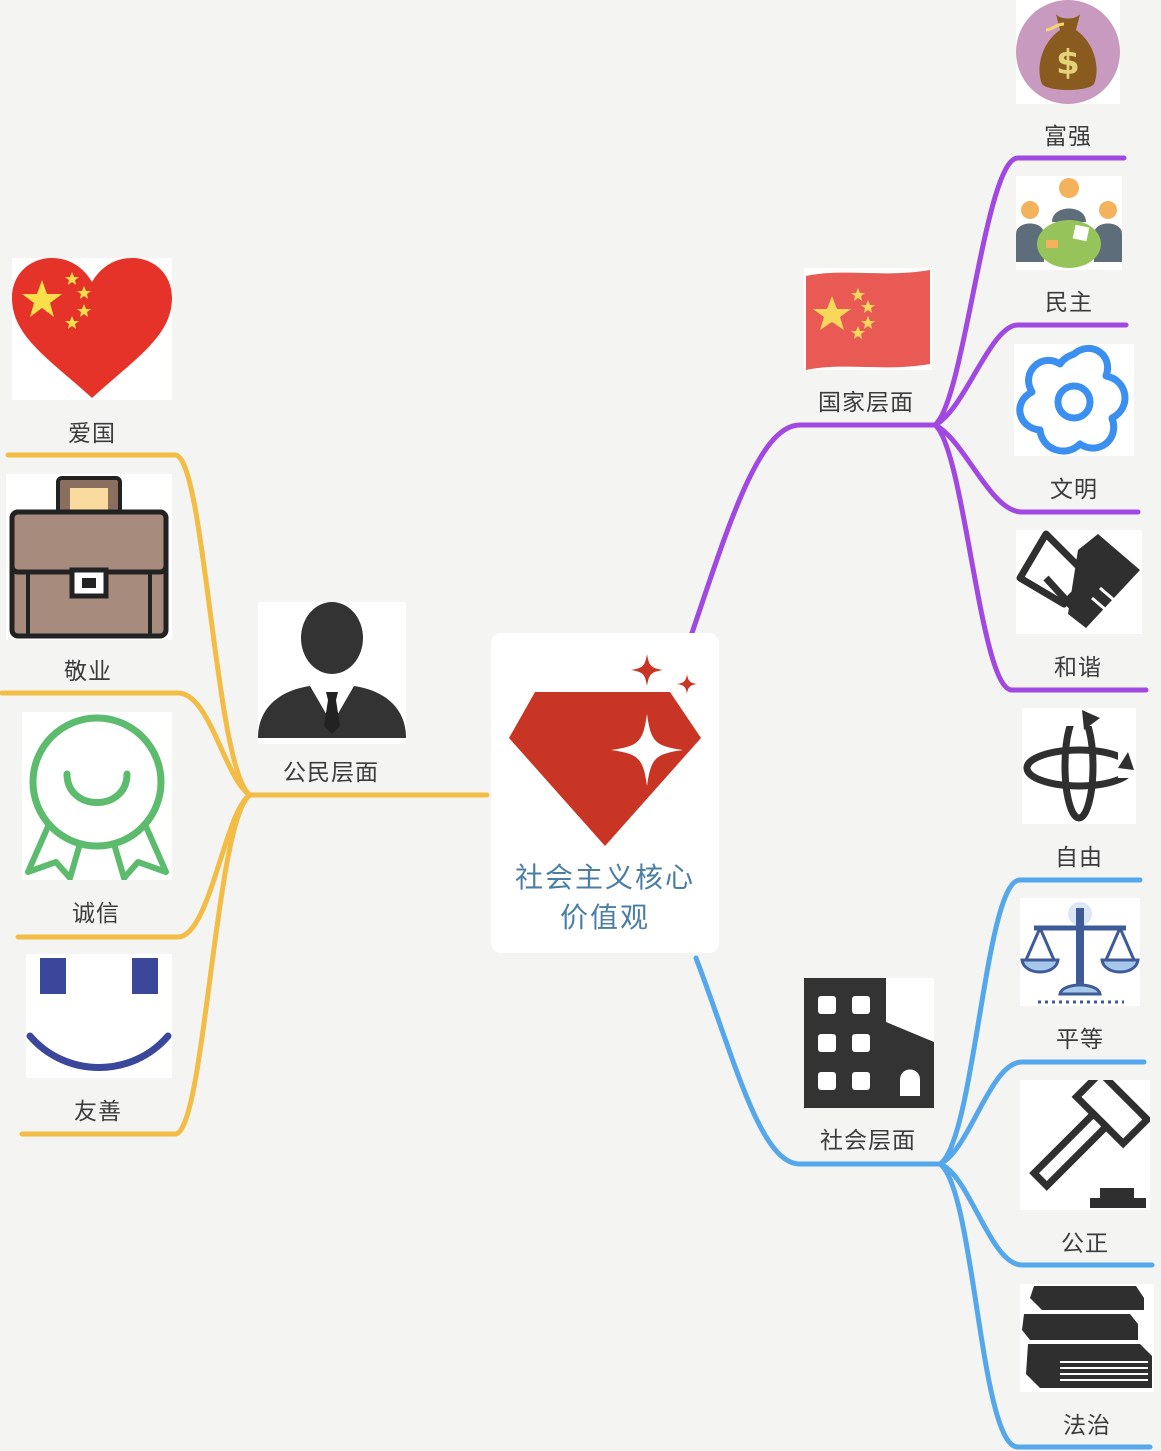 The height and width of the screenshot is (1451, 1161). I want to click on citizen-topic-label: 公民层面, so click(331, 773).